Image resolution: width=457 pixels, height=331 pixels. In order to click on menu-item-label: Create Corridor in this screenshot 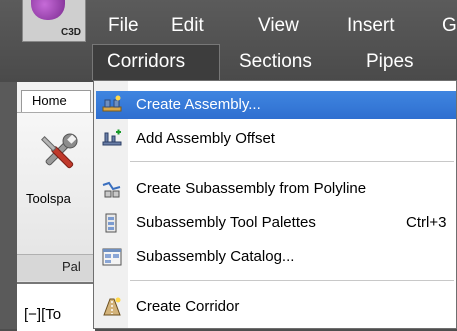, I will do `click(188, 306)`.